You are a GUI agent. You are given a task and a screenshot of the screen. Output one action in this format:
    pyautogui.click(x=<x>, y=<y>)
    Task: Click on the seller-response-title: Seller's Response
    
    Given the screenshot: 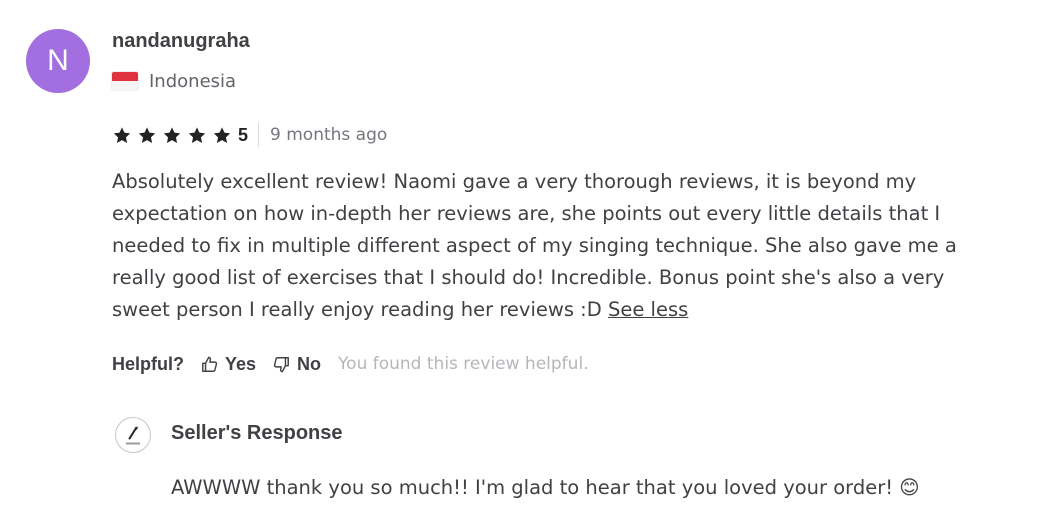 What is the action you would take?
    pyautogui.click(x=257, y=433)
    